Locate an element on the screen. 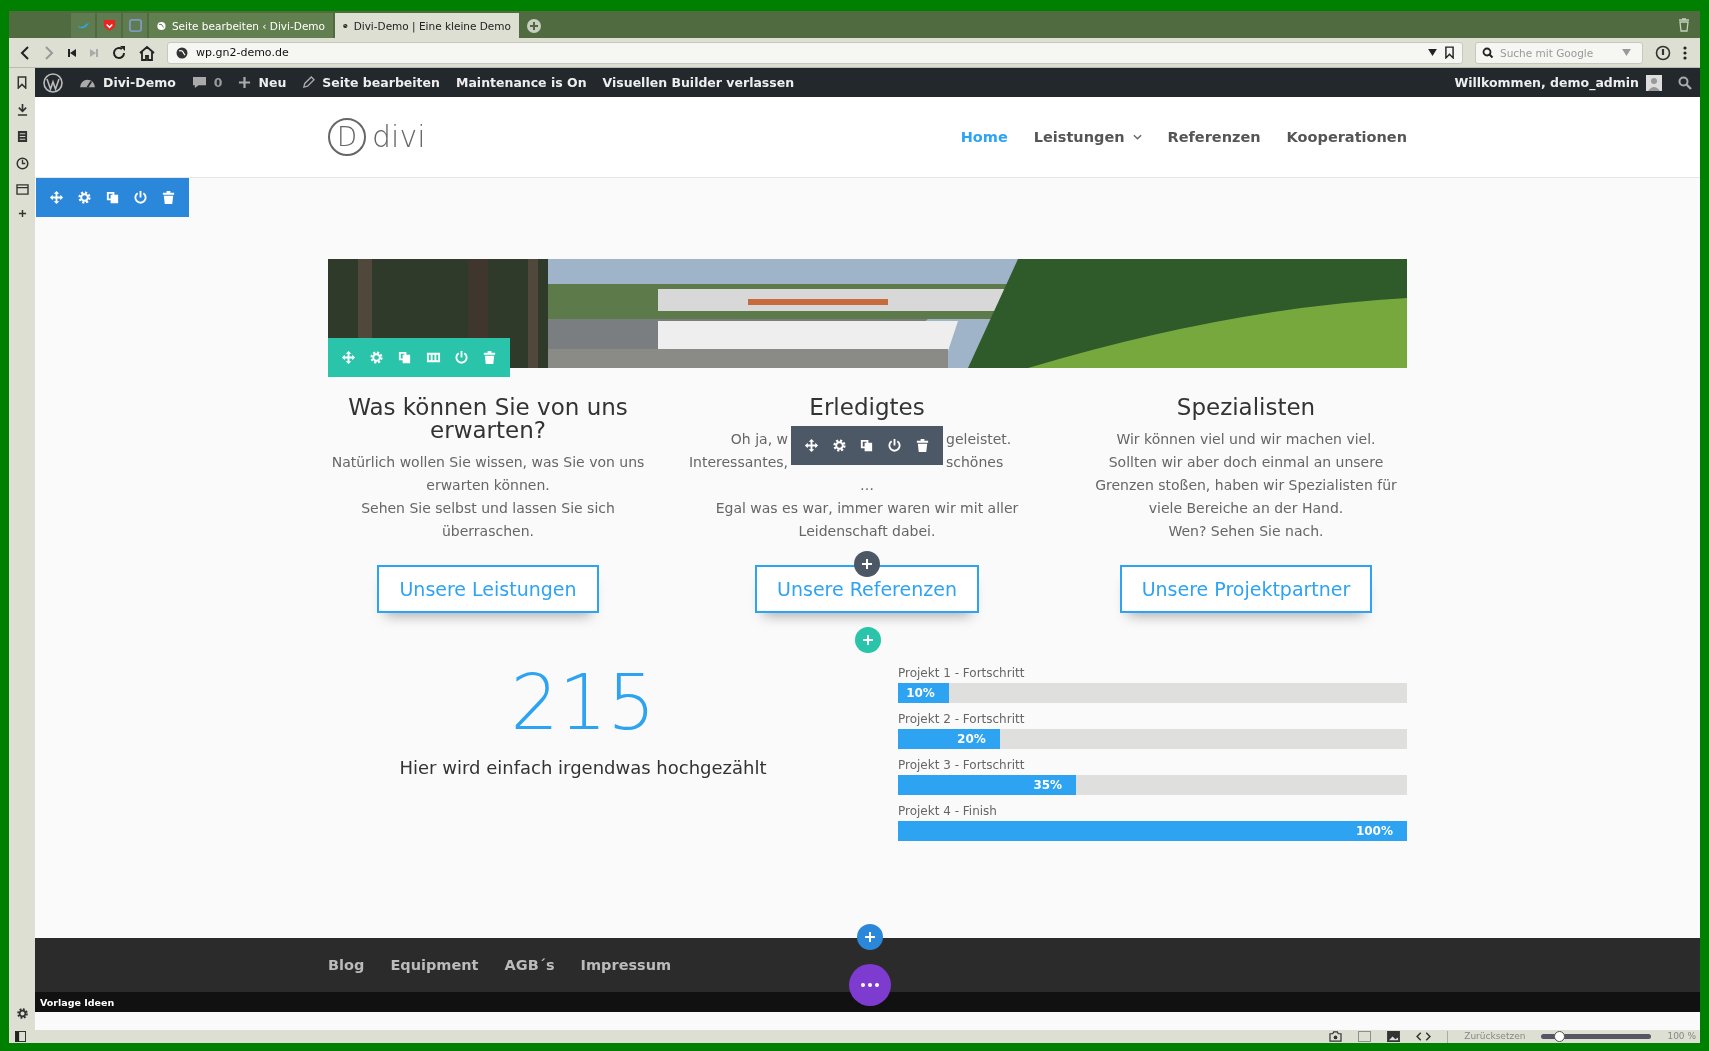  logo-text: divi is located at coordinates (399, 137).